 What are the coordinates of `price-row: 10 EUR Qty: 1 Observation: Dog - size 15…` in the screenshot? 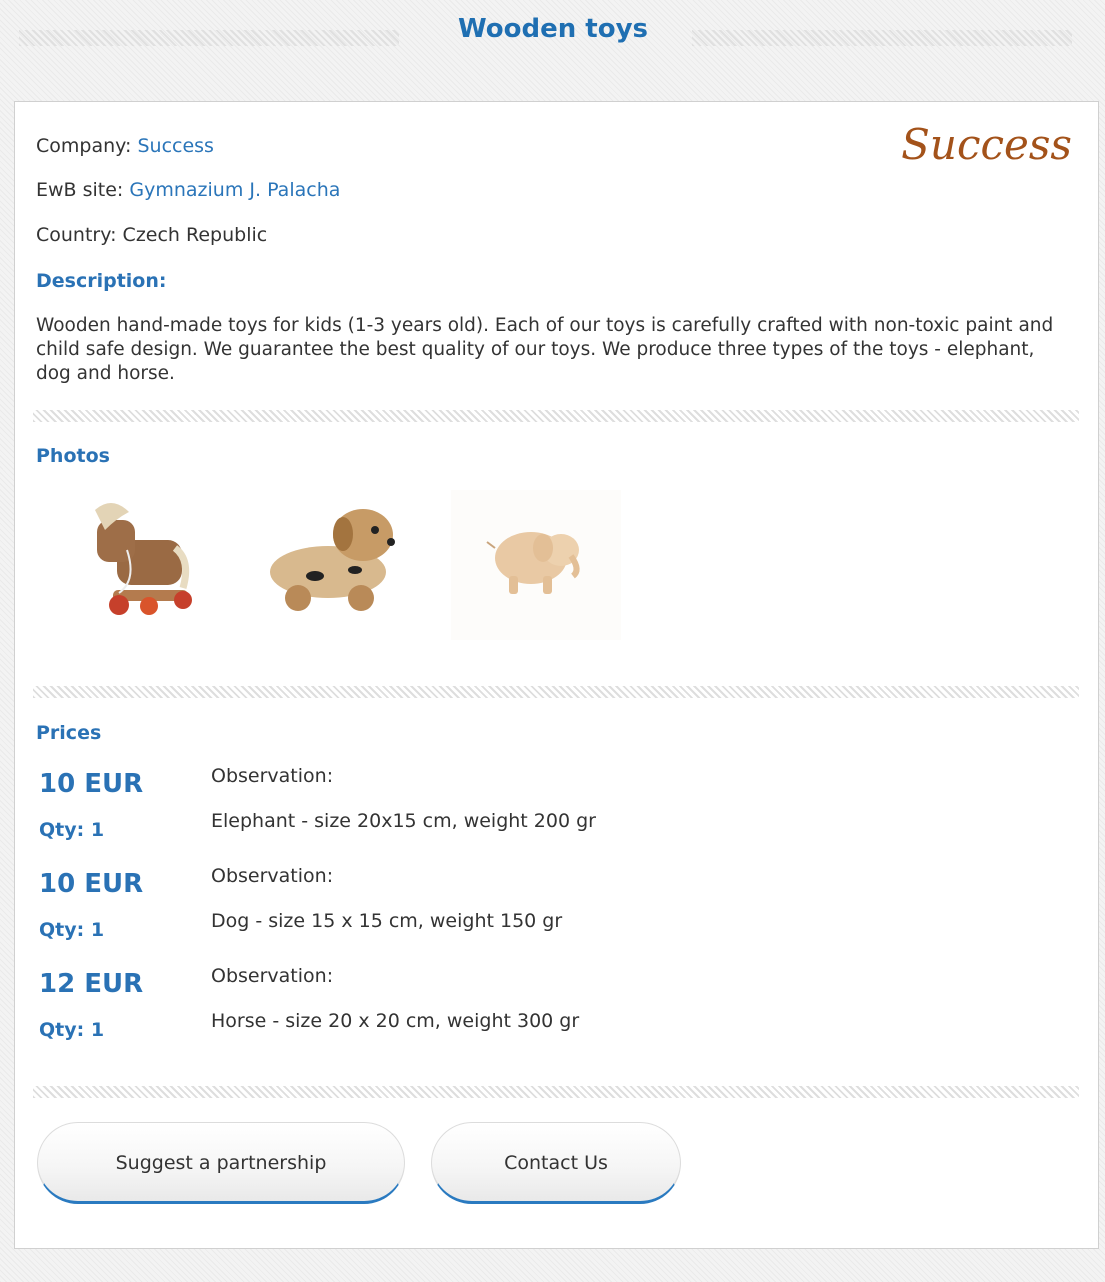 It's located at (389, 917).